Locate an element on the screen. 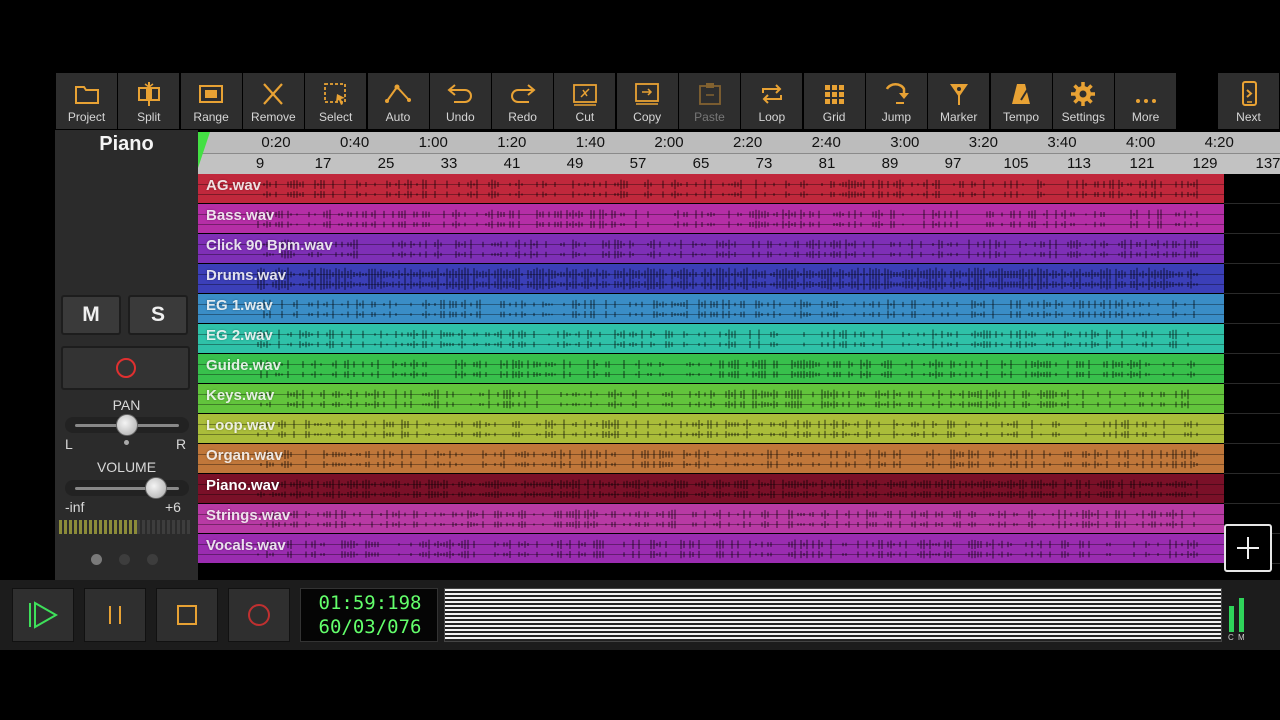 This screenshot has height=720, width=1280. time-display: 01:59:198 60/03/076 is located at coordinates (369, 615).